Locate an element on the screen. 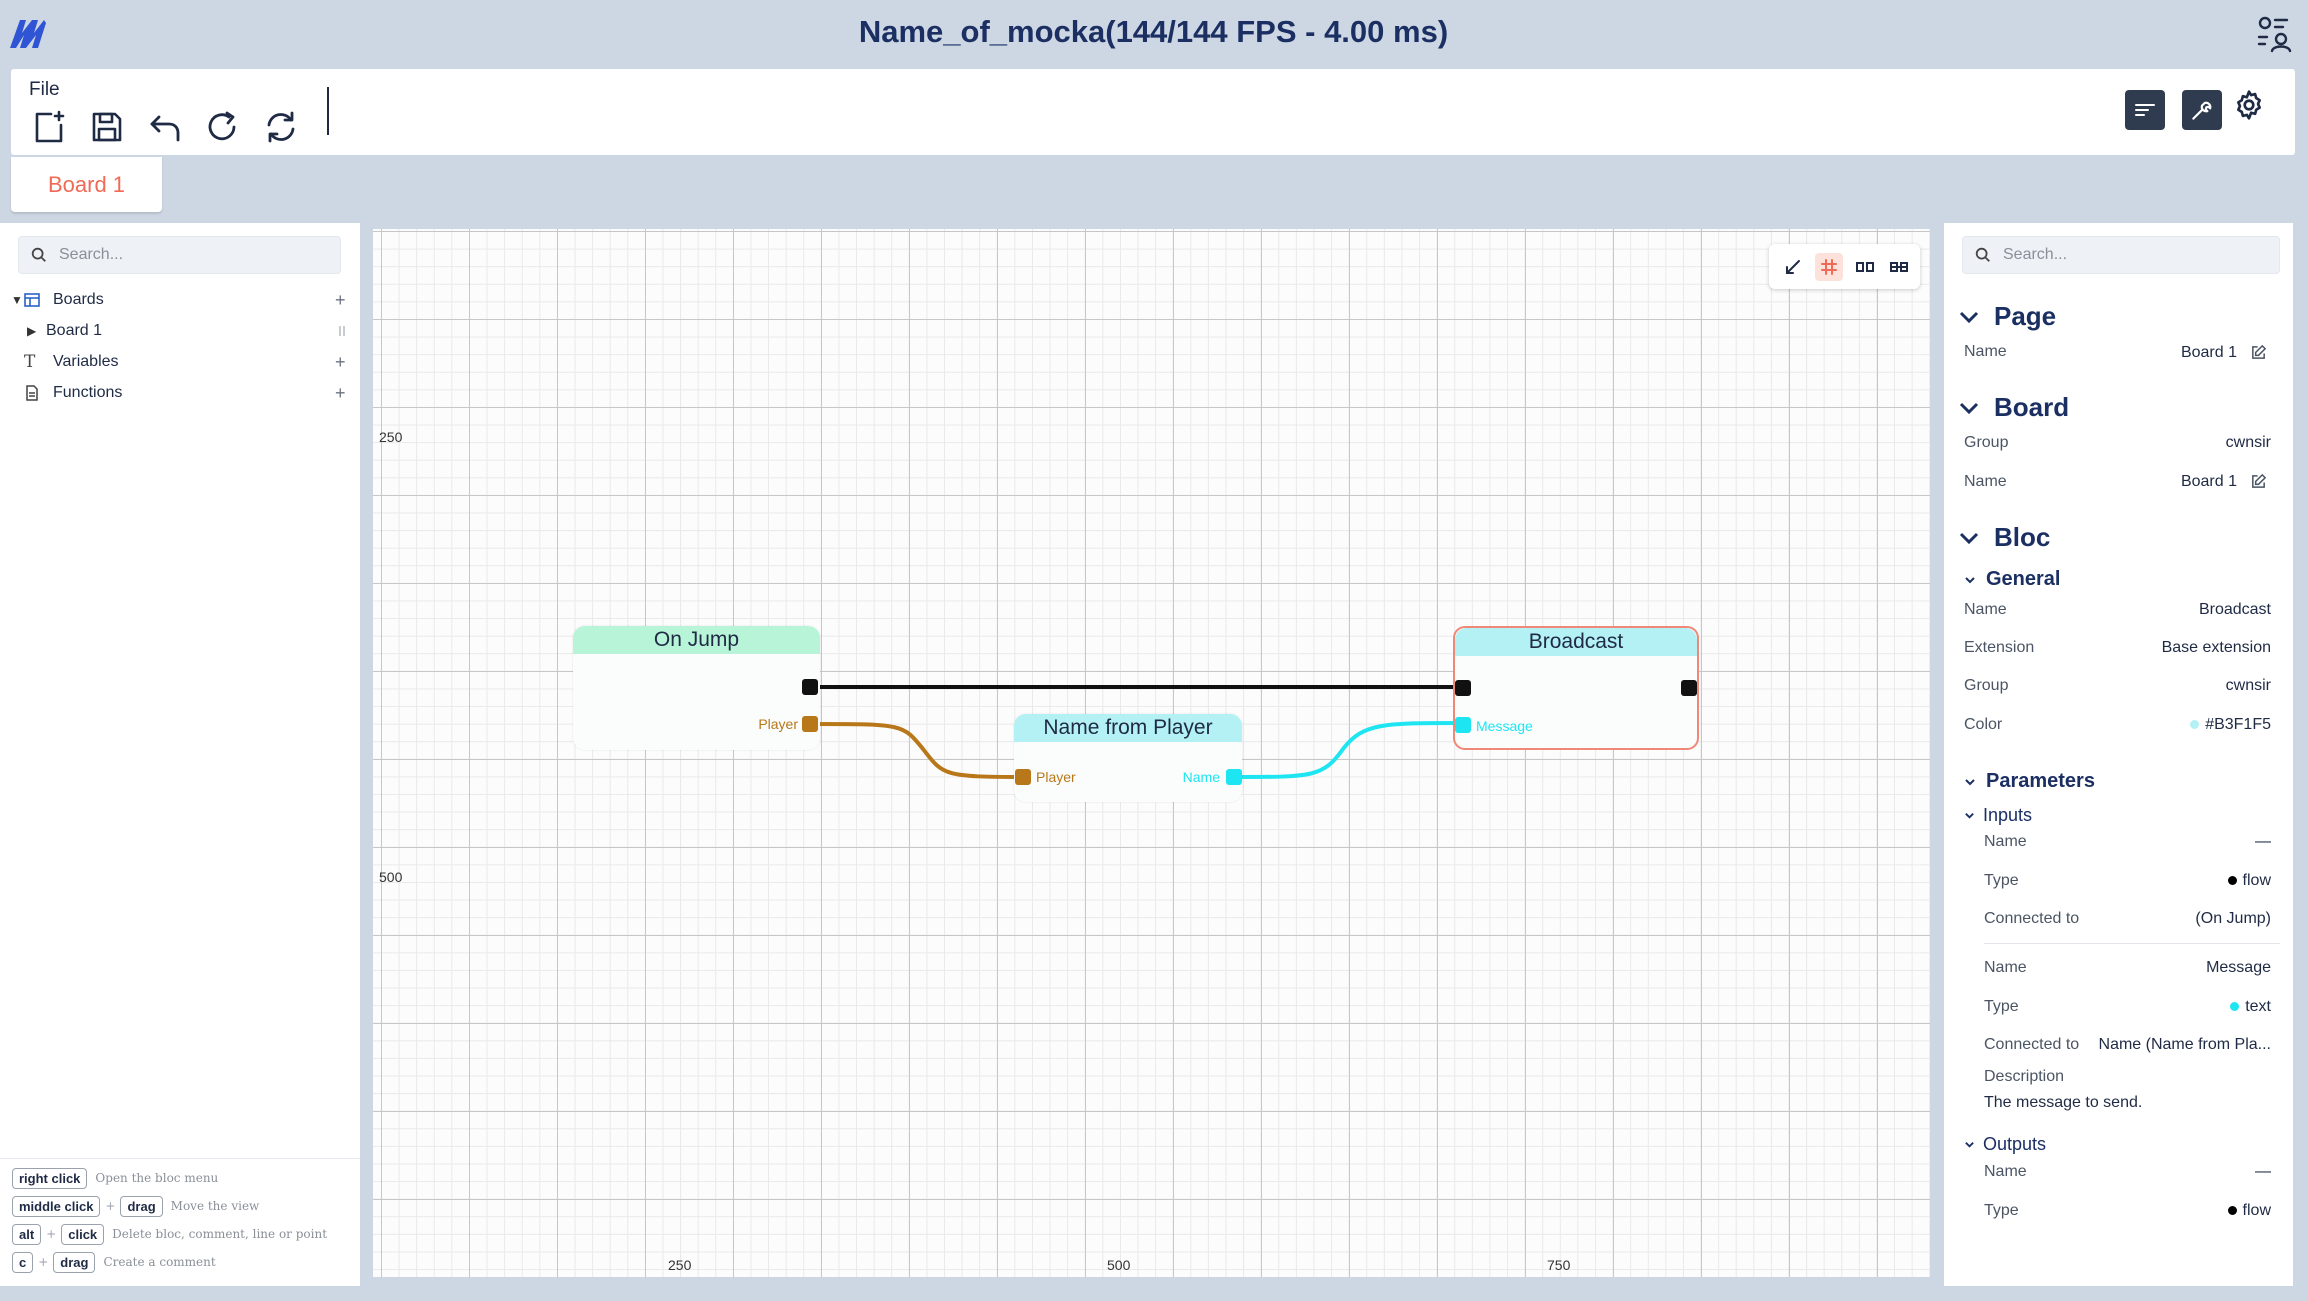 The height and width of the screenshot is (1301, 2307). port-label: Name is located at coordinates (1201, 777).